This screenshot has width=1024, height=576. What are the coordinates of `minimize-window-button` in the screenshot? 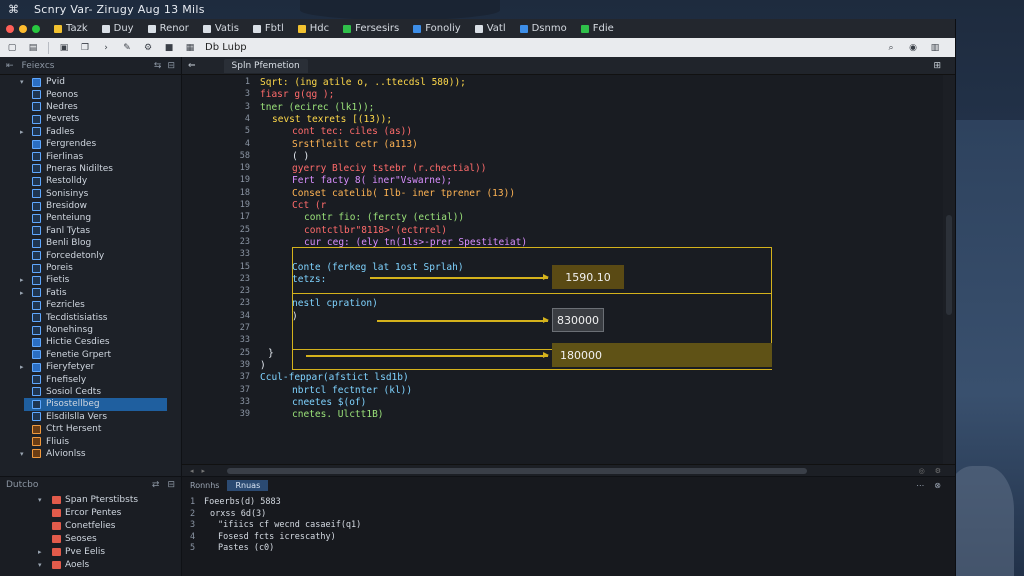 It's located at (23, 28).